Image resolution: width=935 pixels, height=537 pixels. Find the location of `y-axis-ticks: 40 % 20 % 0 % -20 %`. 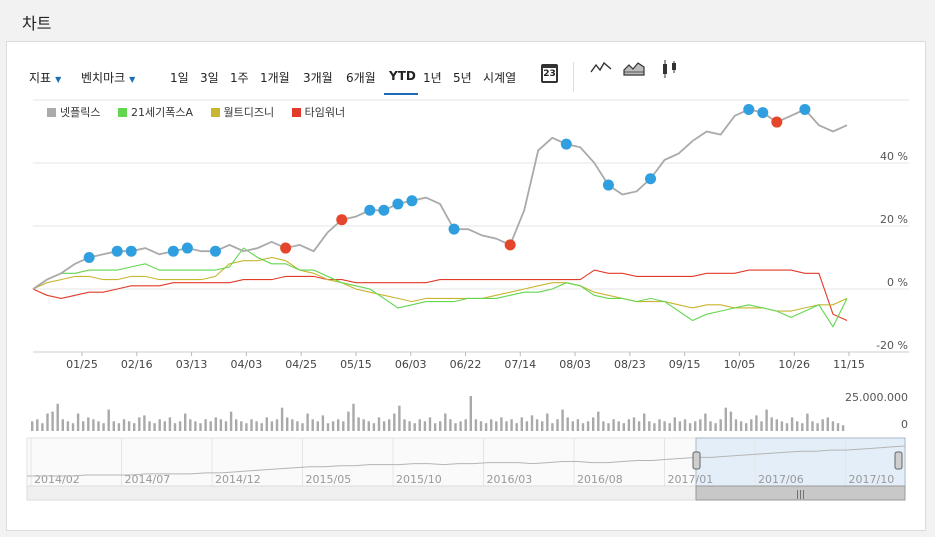

y-axis-ticks: 40 % 20 % 0 % -20 % is located at coordinates (892, 251).